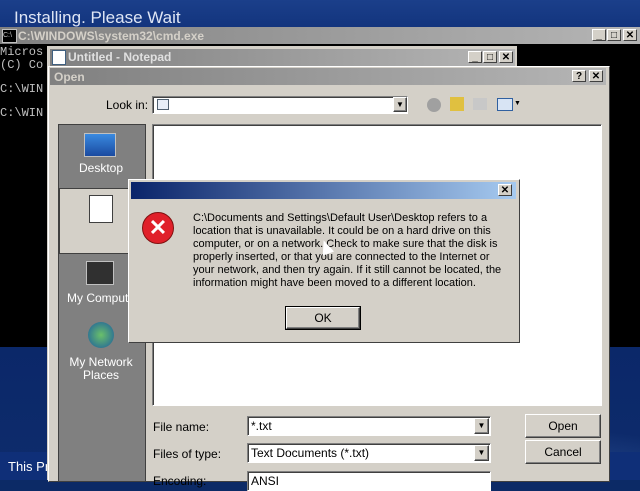 This screenshot has width=640, height=491. What do you see at coordinates (101, 168) in the screenshot?
I see `place-desktop: Desktop` at bounding box center [101, 168].